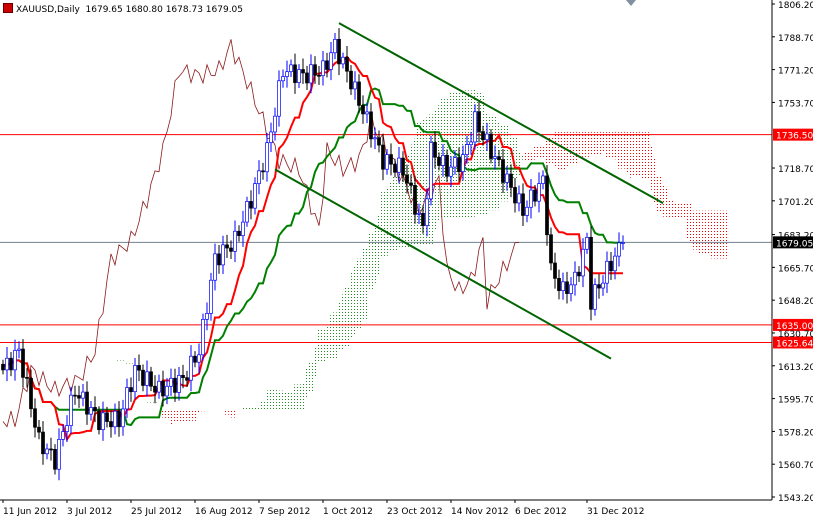  What do you see at coordinates (795, 269) in the screenshot?
I see `y-tick-label: 1665.70` at bounding box center [795, 269].